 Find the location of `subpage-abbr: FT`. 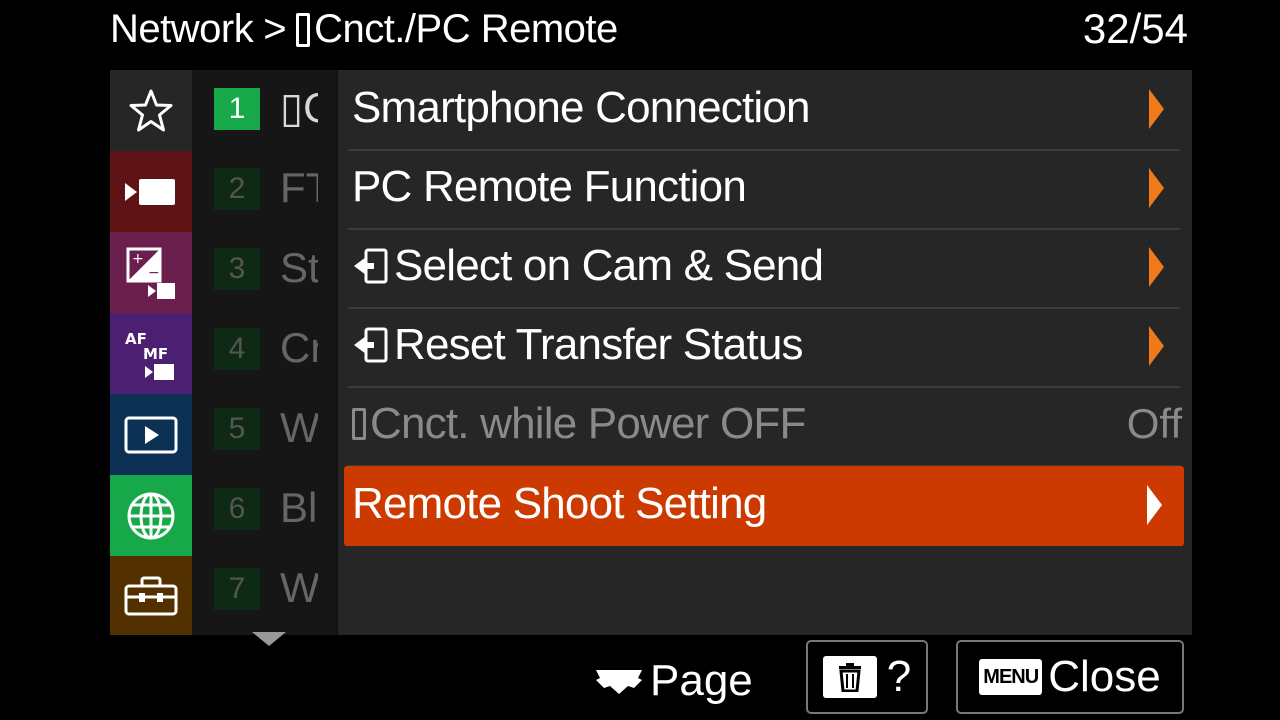

subpage-abbr: FT is located at coordinates (299, 187).